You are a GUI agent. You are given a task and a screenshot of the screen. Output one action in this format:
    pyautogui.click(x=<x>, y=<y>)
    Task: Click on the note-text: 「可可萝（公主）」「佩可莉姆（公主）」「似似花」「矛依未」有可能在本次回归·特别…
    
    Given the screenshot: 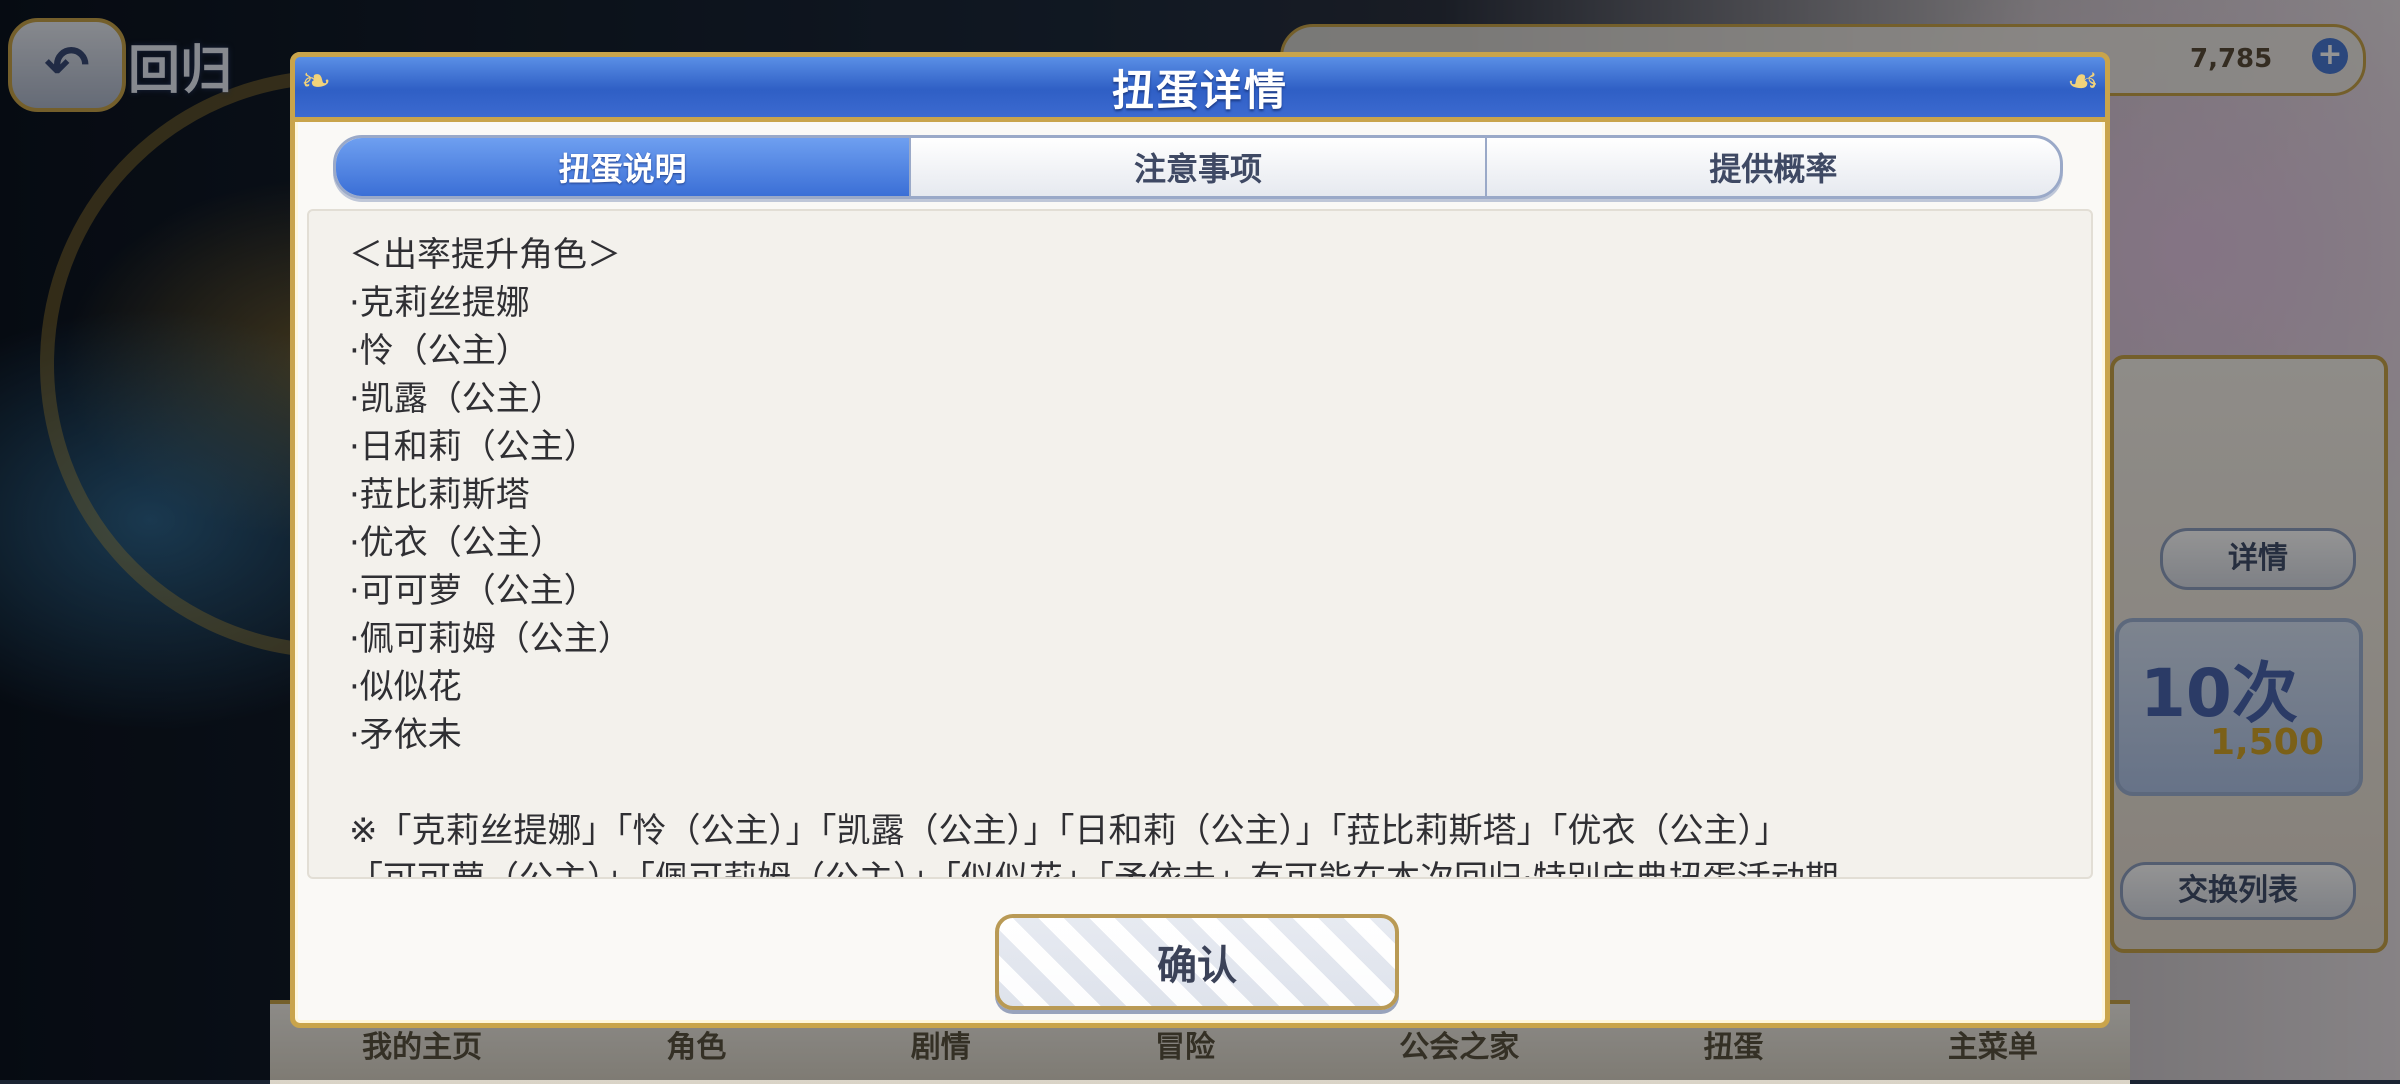 What is the action you would take?
    pyautogui.click(x=1094, y=869)
    